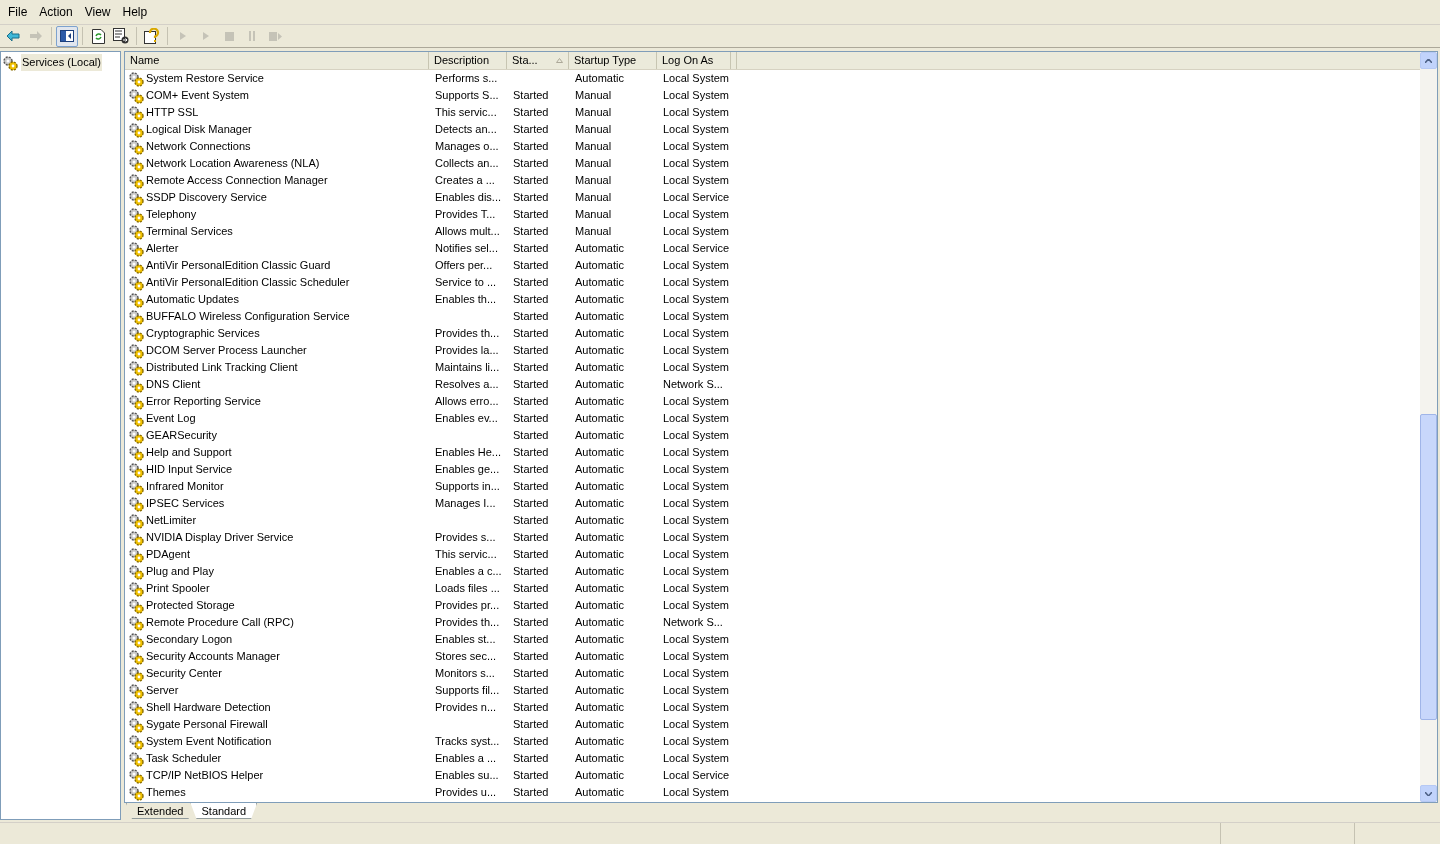 Image resolution: width=1440 pixels, height=844 pixels. Describe the element at coordinates (190, 605) in the screenshot. I see `service-name: Protected Storage` at that location.